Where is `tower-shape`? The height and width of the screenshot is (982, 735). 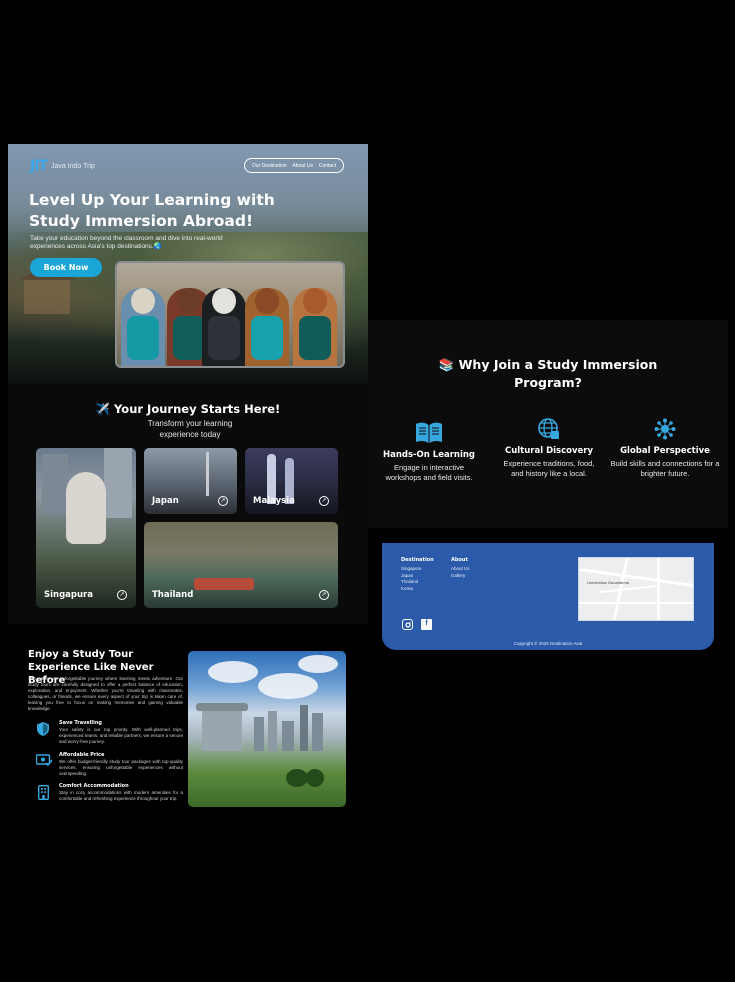 tower-shape is located at coordinates (207, 474).